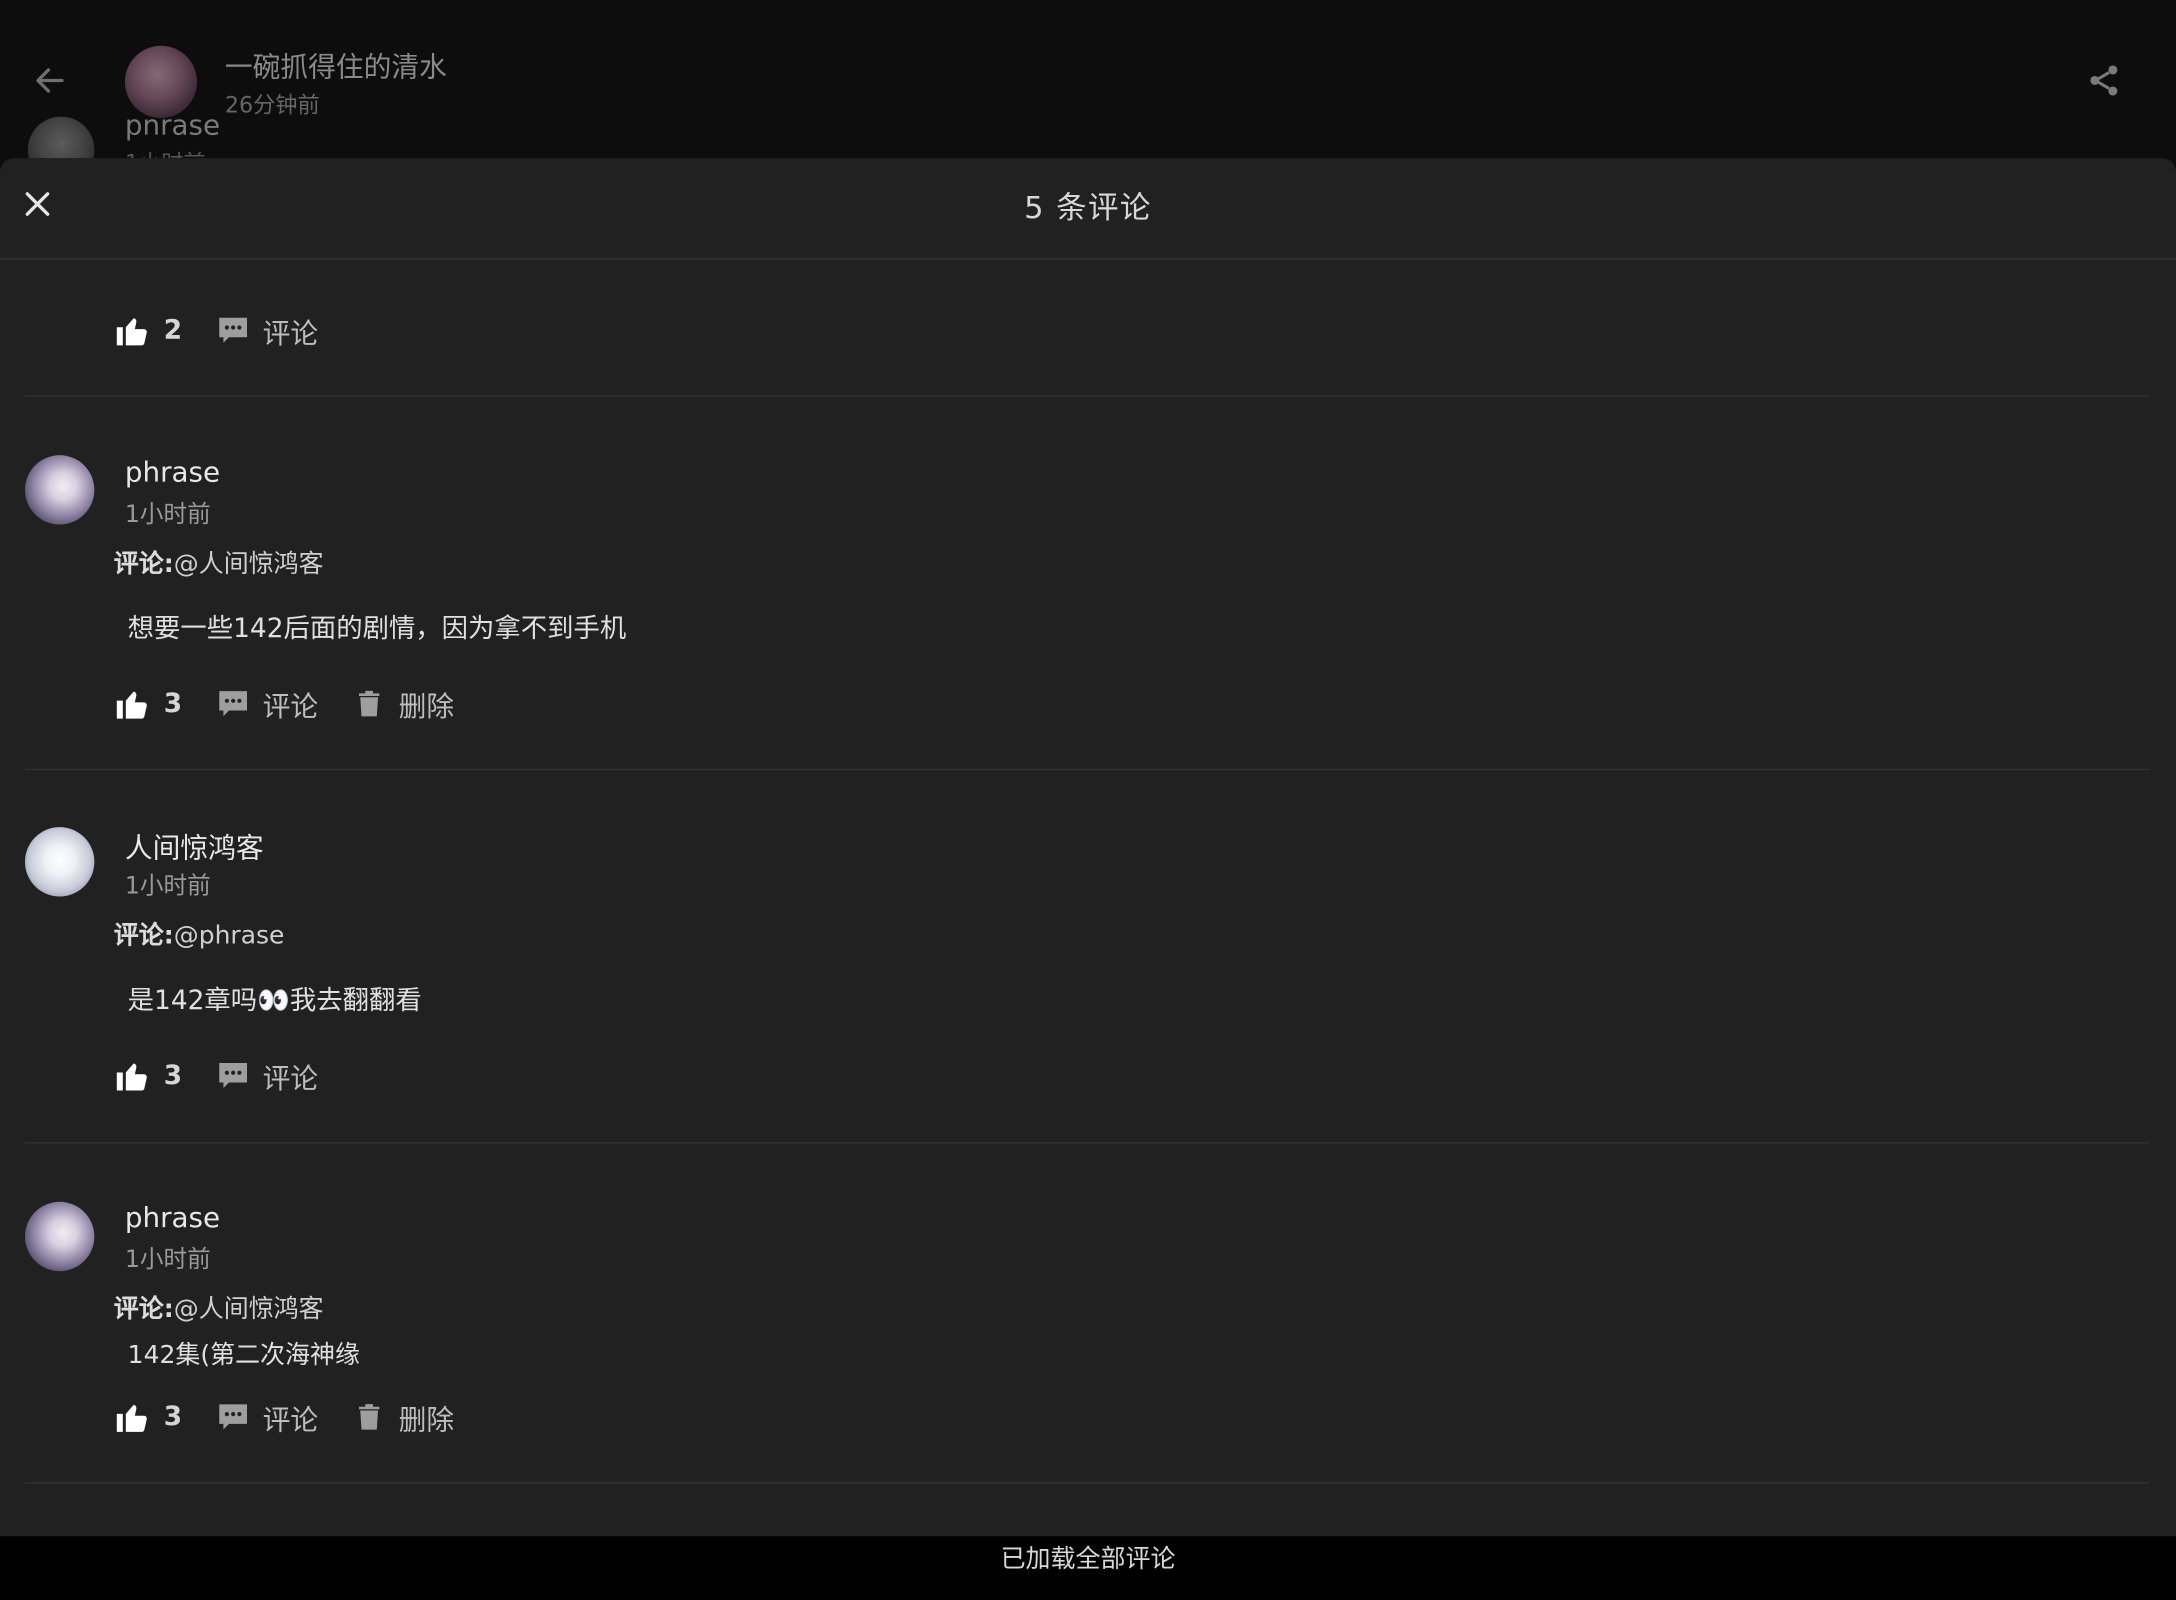 The height and width of the screenshot is (1600, 2176). I want to click on reply-target: 评论:@phrase, so click(199, 934).